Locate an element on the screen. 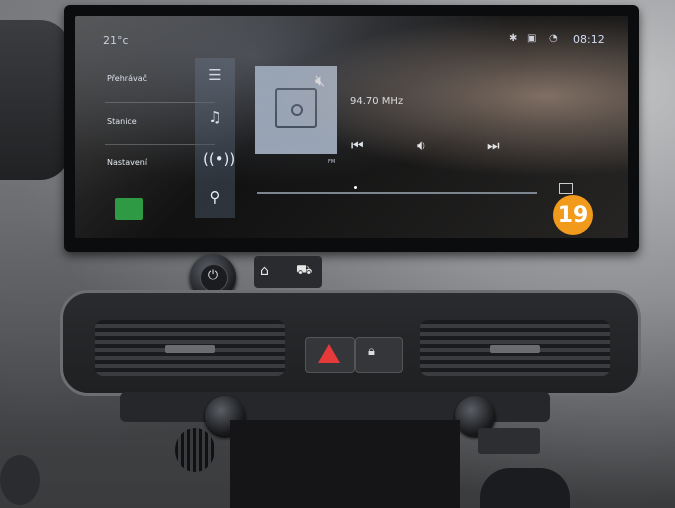 This screenshot has height=508, width=675. vent-adjust-tab-left is located at coordinates (190, 349).